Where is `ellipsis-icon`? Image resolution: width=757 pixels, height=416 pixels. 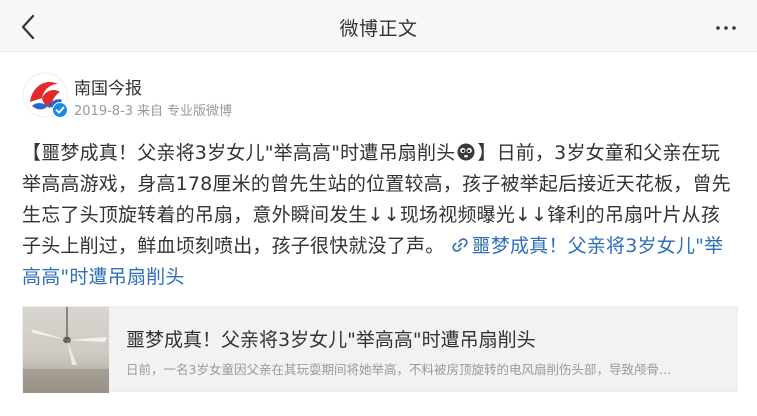 ellipsis-icon is located at coordinates (726, 28).